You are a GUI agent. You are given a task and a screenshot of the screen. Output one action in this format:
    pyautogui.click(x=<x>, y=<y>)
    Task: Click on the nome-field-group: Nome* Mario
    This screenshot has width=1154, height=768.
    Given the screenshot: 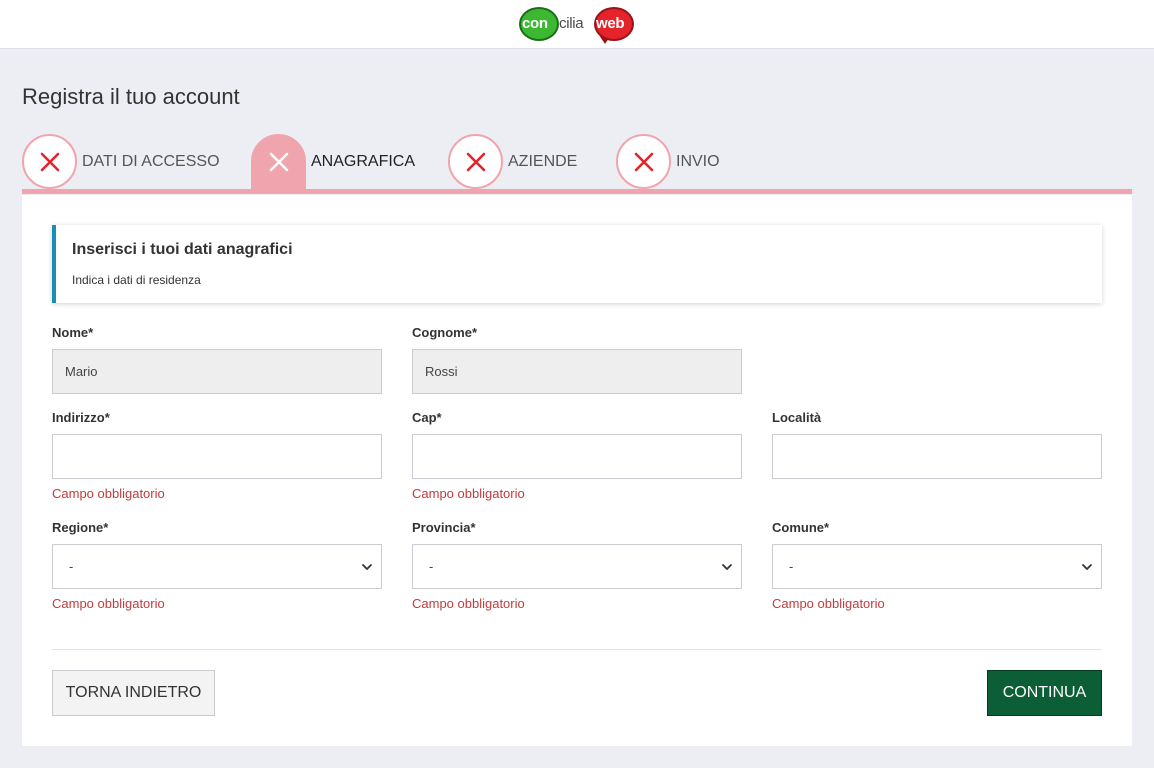 What is the action you would take?
    pyautogui.click(x=217, y=359)
    